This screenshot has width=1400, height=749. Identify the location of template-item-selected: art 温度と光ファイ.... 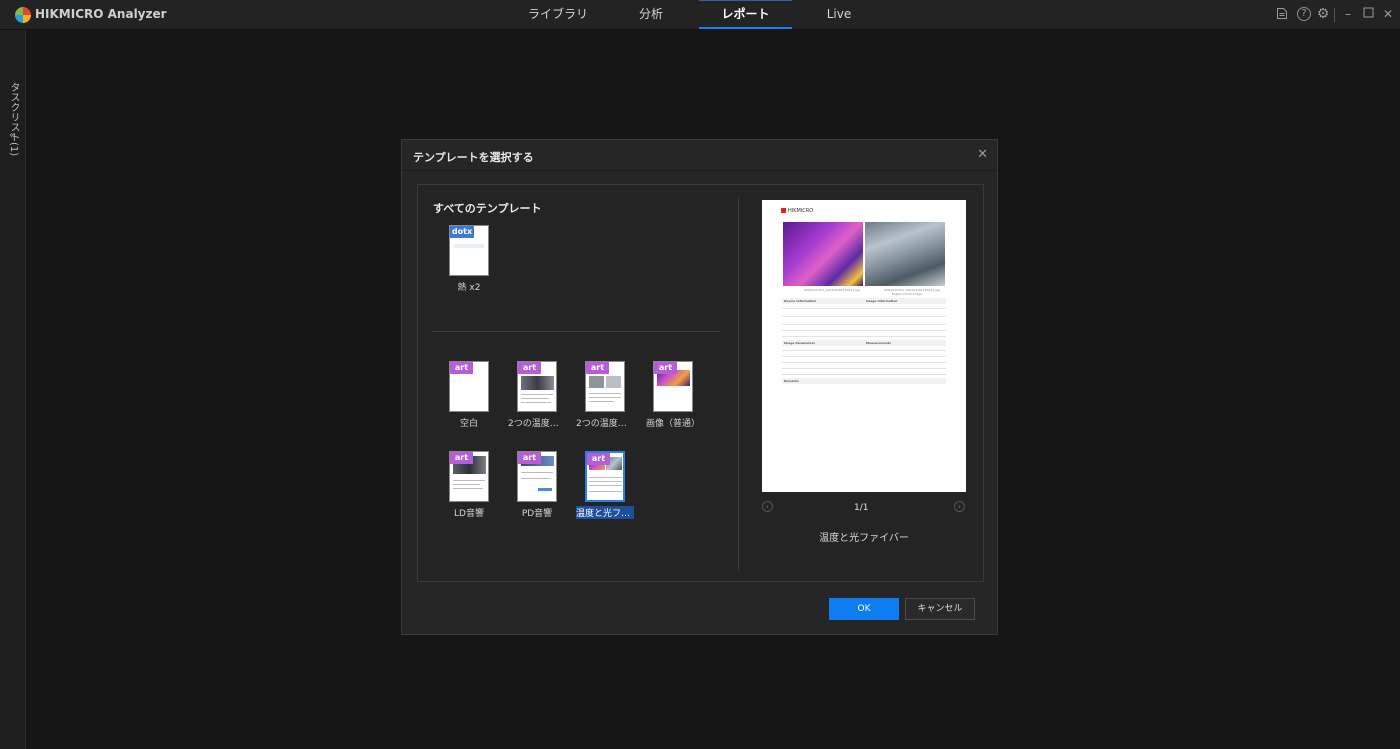
(605, 485).